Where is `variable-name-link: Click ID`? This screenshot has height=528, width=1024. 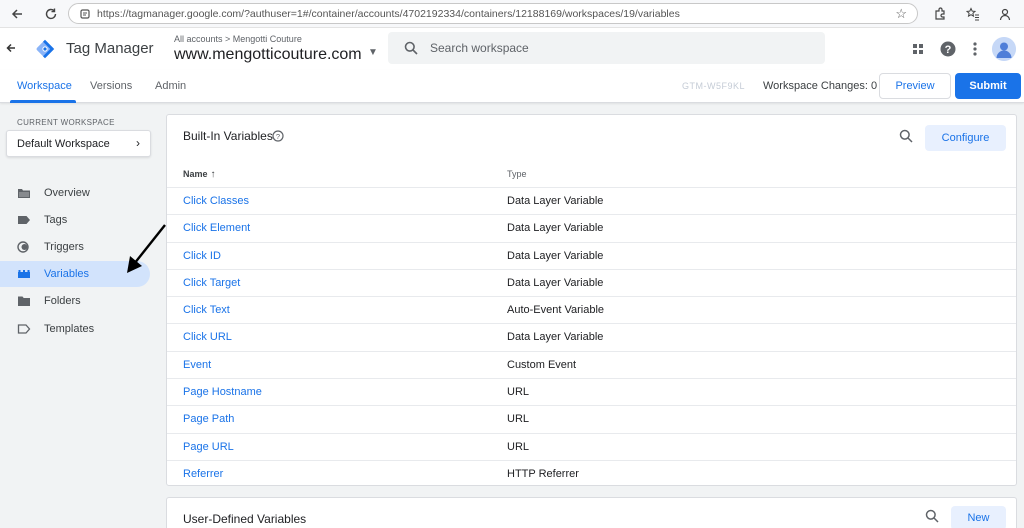 variable-name-link: Click ID is located at coordinates (202, 256).